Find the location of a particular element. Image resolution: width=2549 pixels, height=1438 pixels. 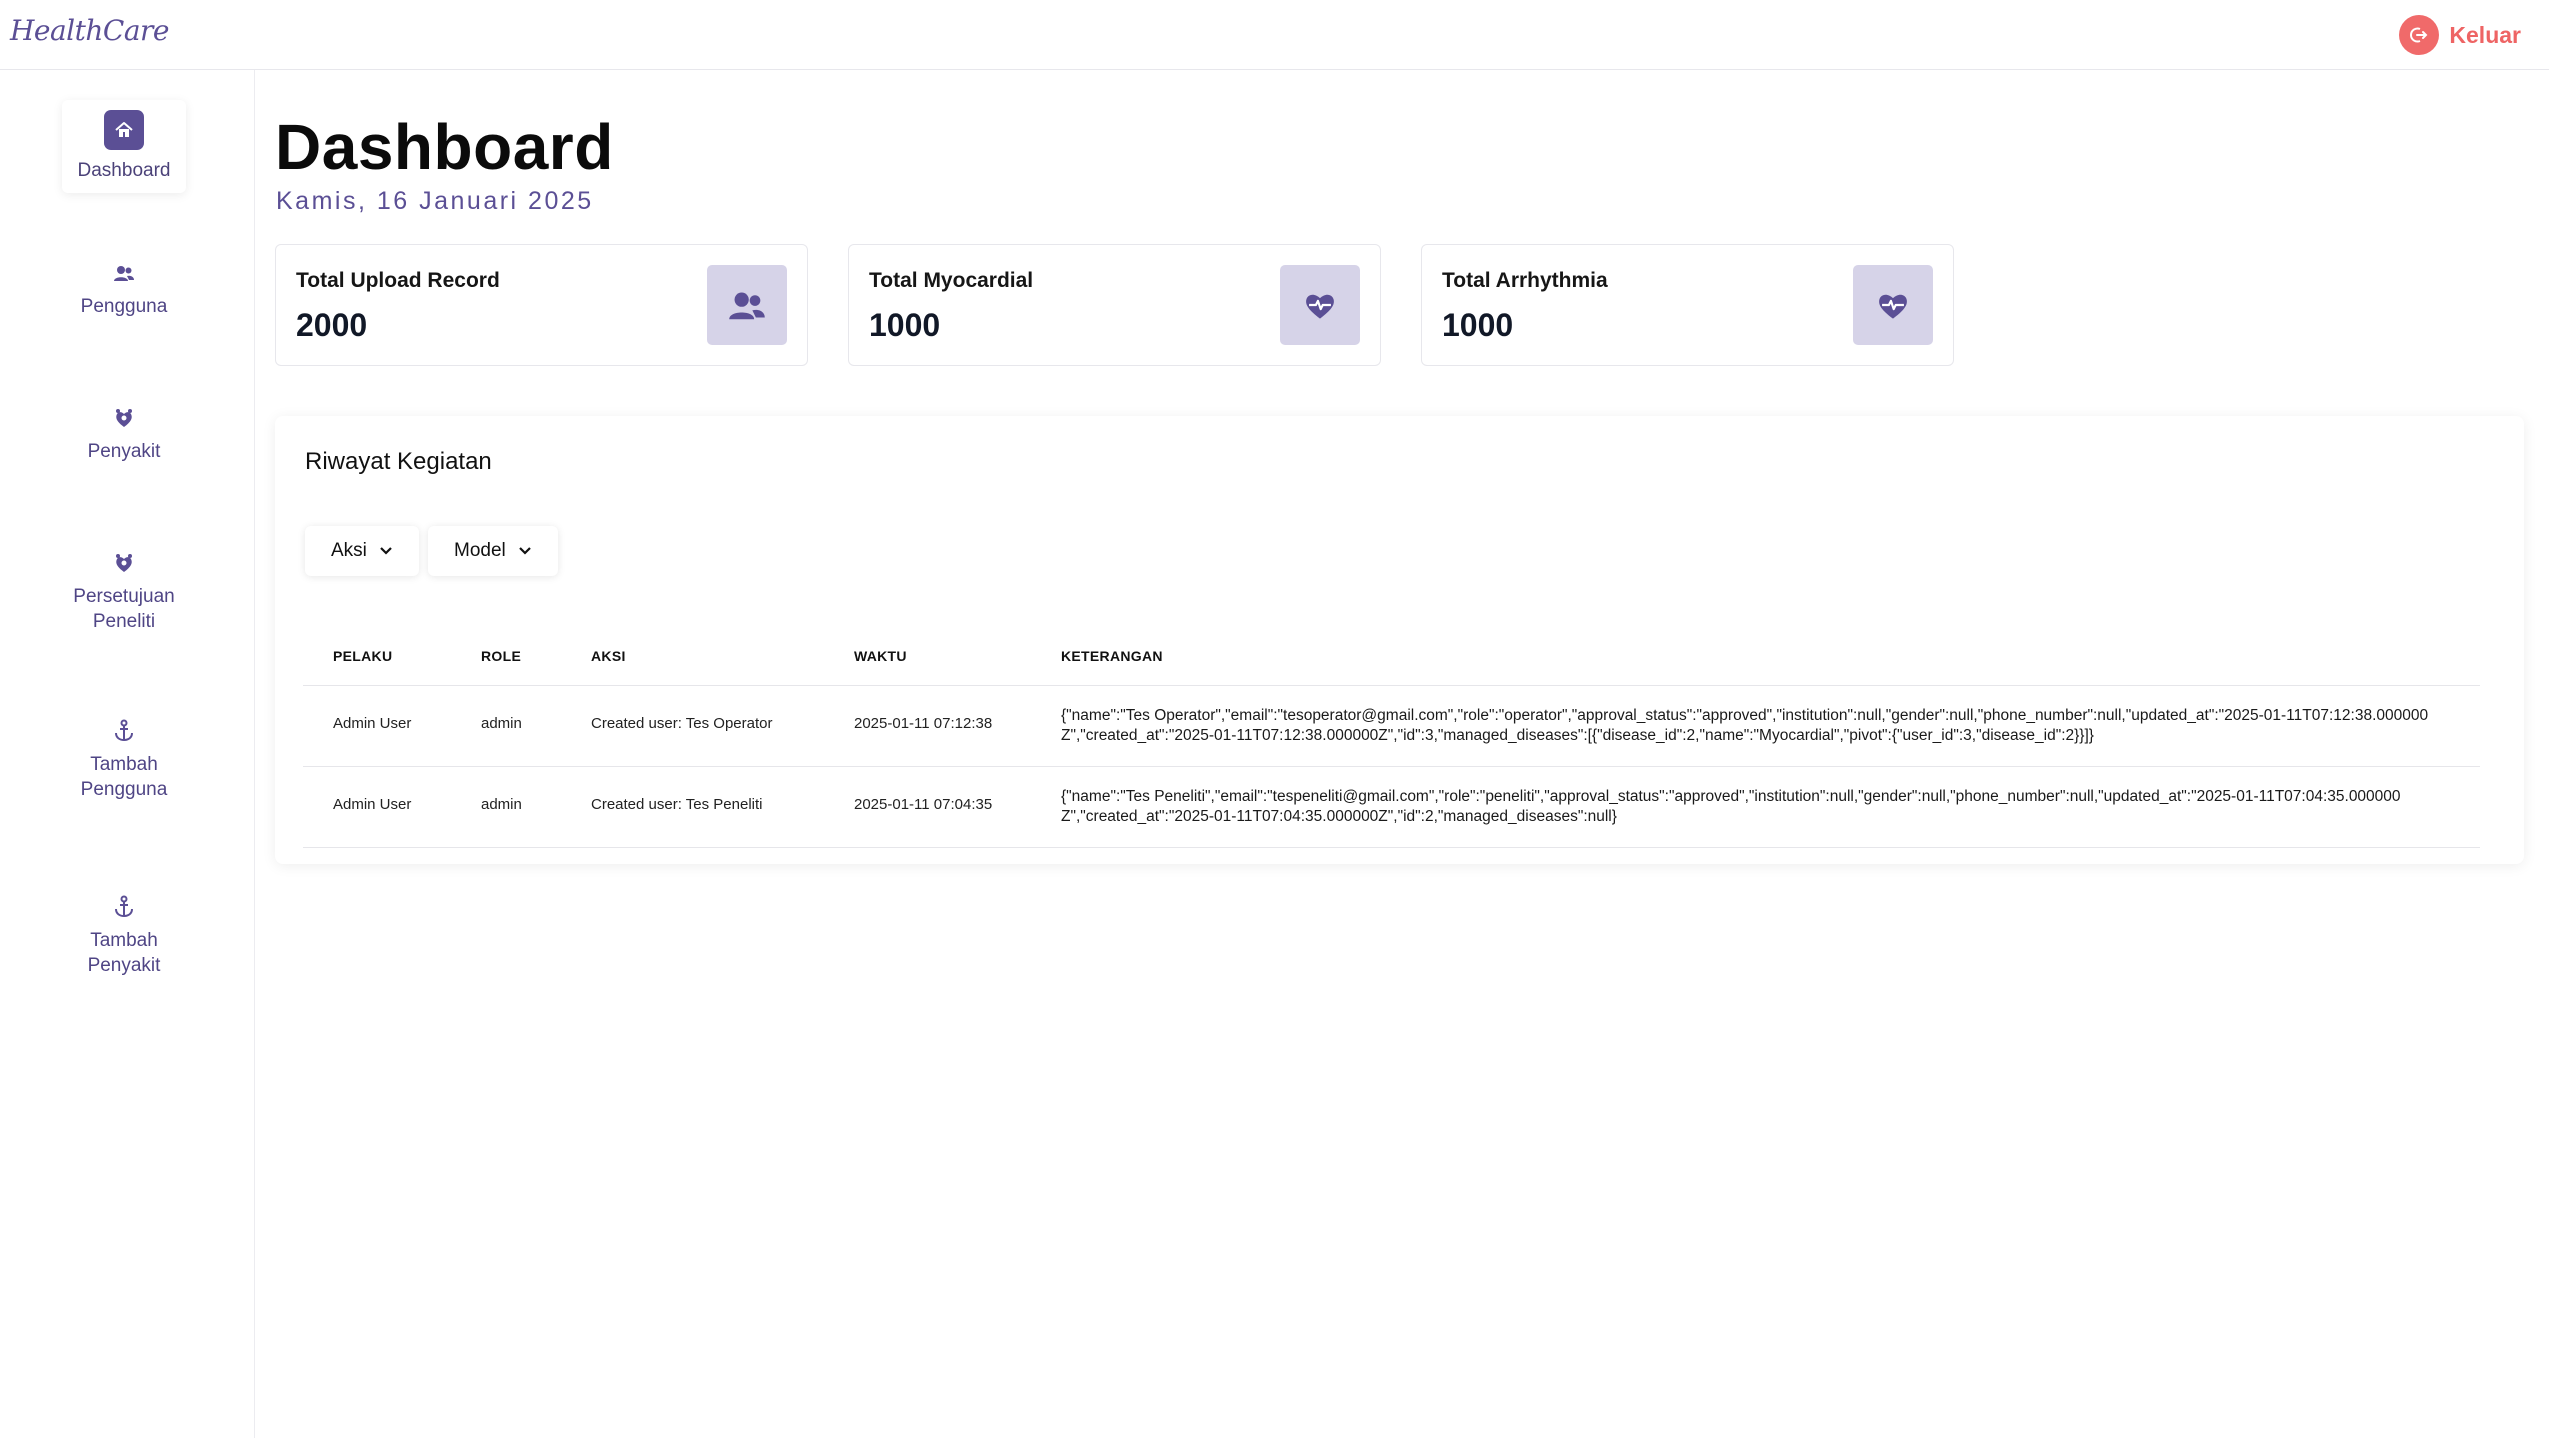

sidebar-item-dashboard: Dashboard is located at coordinates (124, 146).